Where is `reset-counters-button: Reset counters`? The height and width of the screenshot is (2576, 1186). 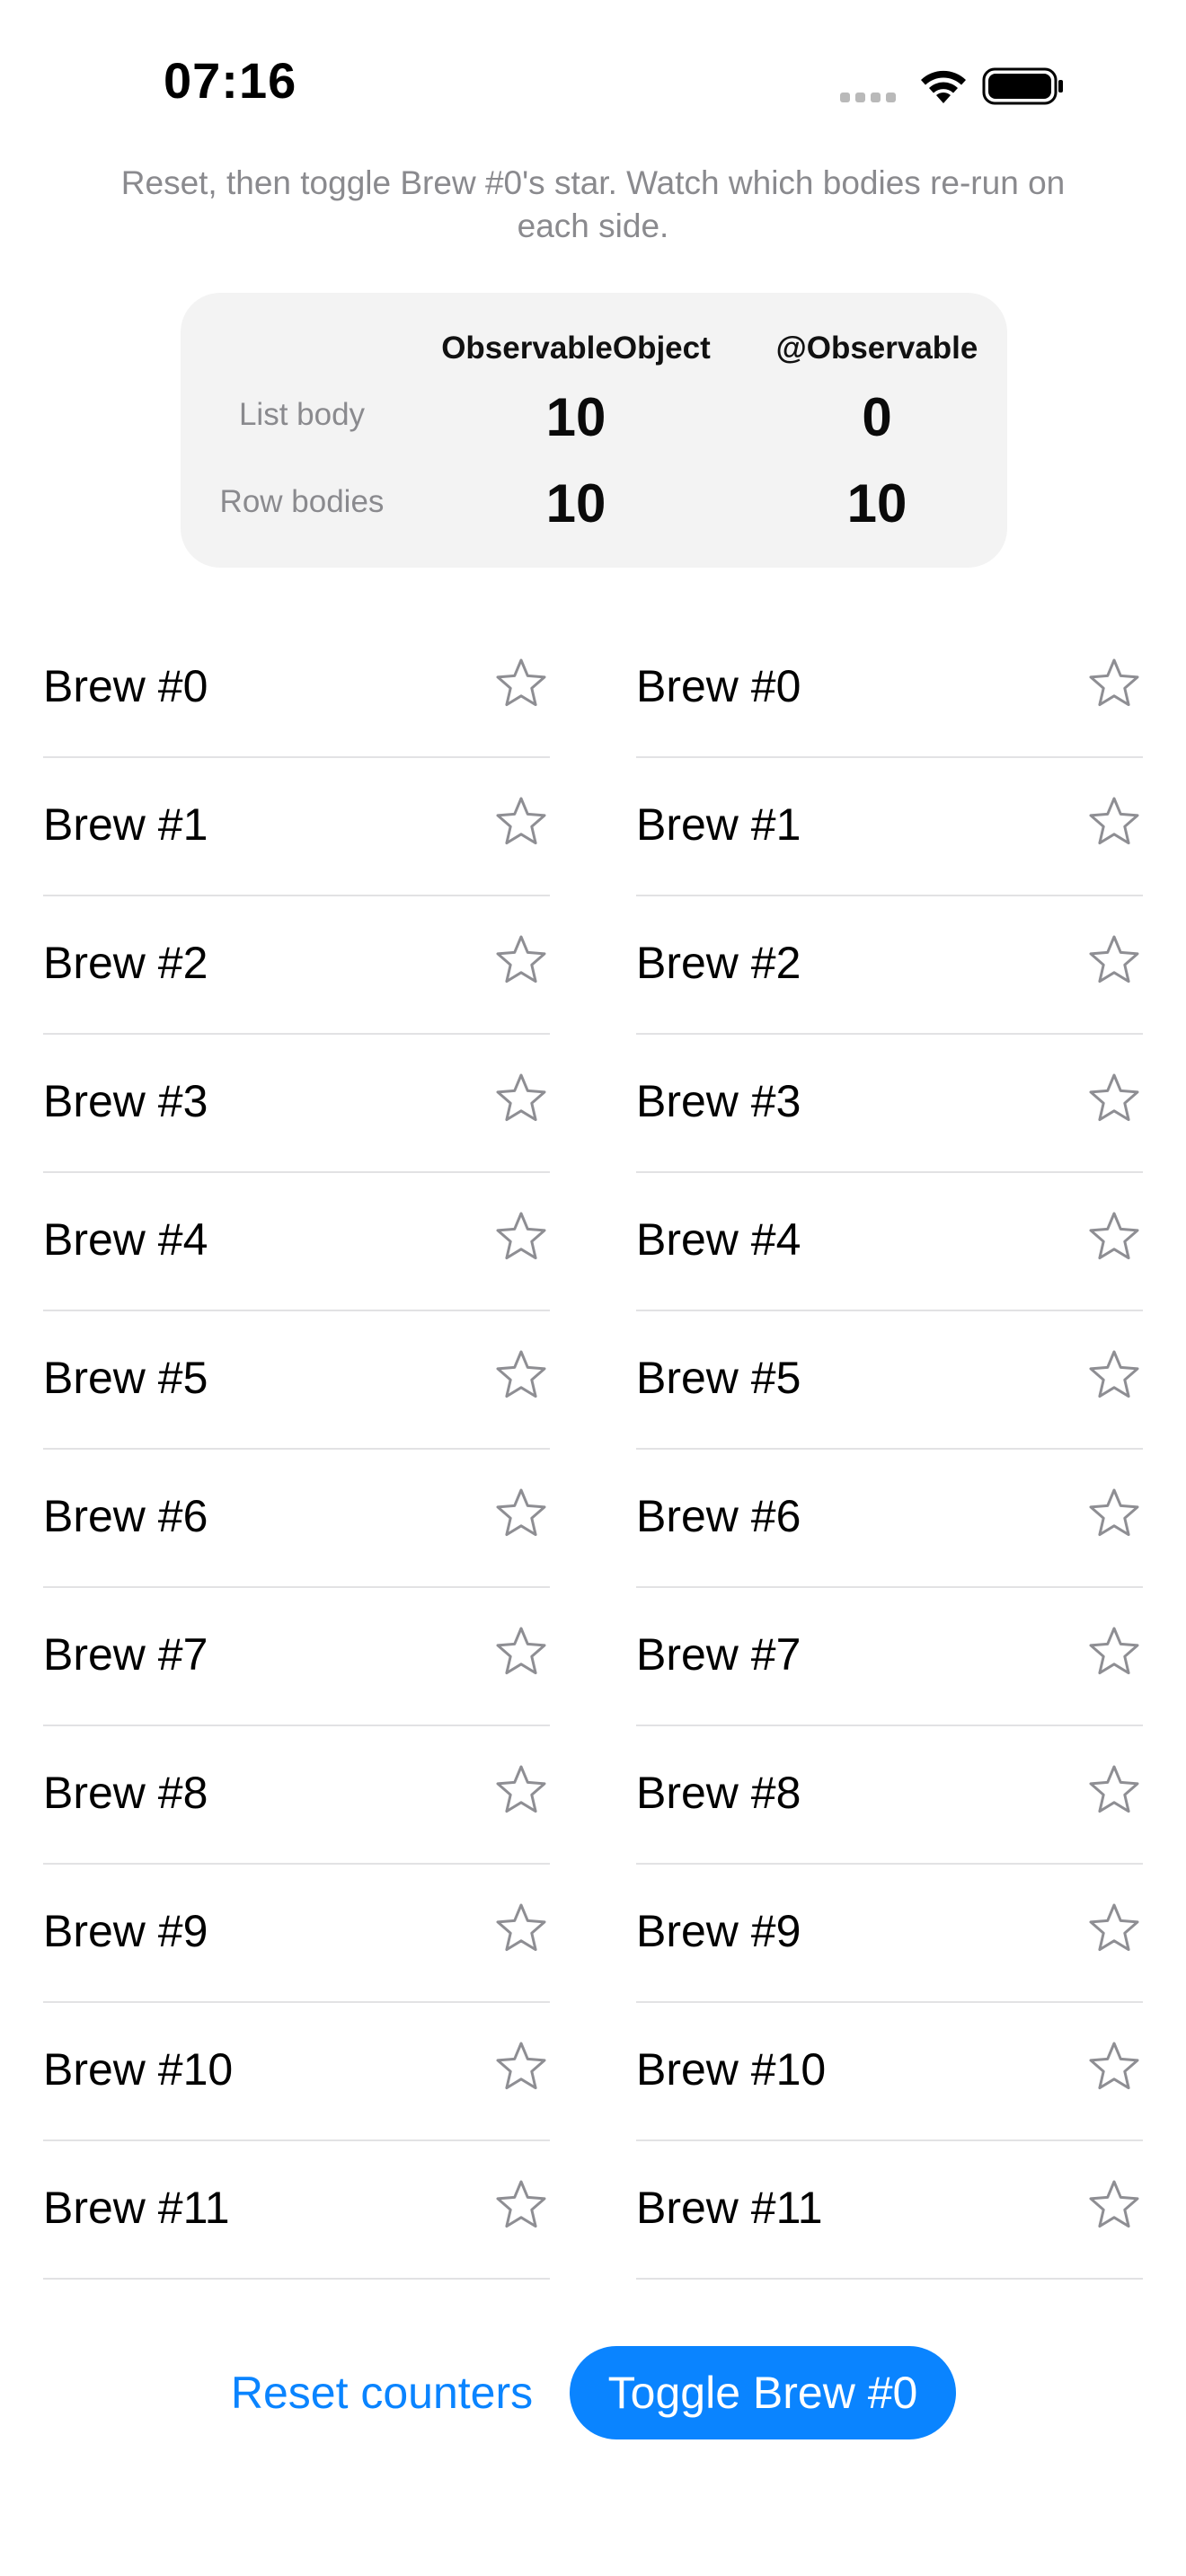
reset-counters-button: Reset counters is located at coordinates (382, 2392).